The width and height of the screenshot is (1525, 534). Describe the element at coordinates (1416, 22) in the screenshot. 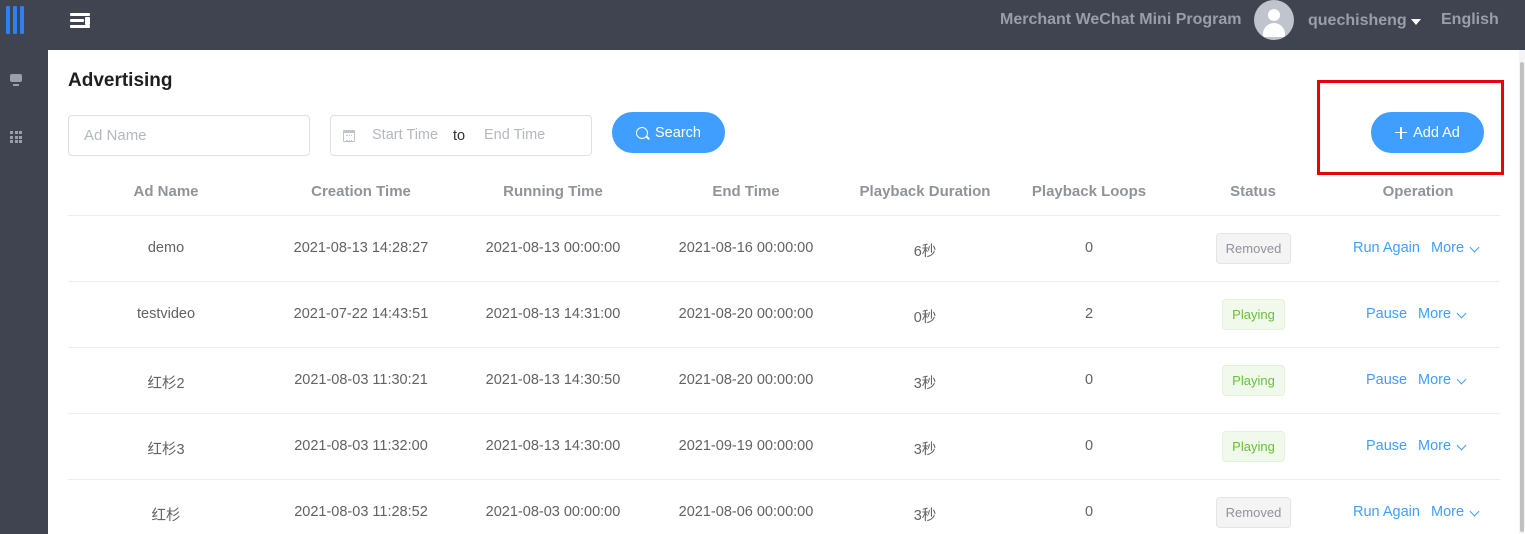

I see `caret-down-icon` at that location.